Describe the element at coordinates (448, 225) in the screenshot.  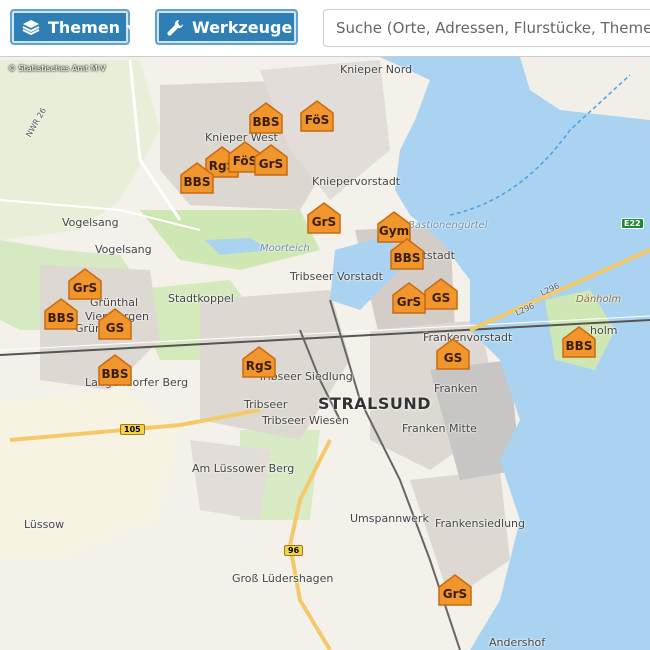
I see `place-bastionenguertel: Bastionengürtel` at that location.